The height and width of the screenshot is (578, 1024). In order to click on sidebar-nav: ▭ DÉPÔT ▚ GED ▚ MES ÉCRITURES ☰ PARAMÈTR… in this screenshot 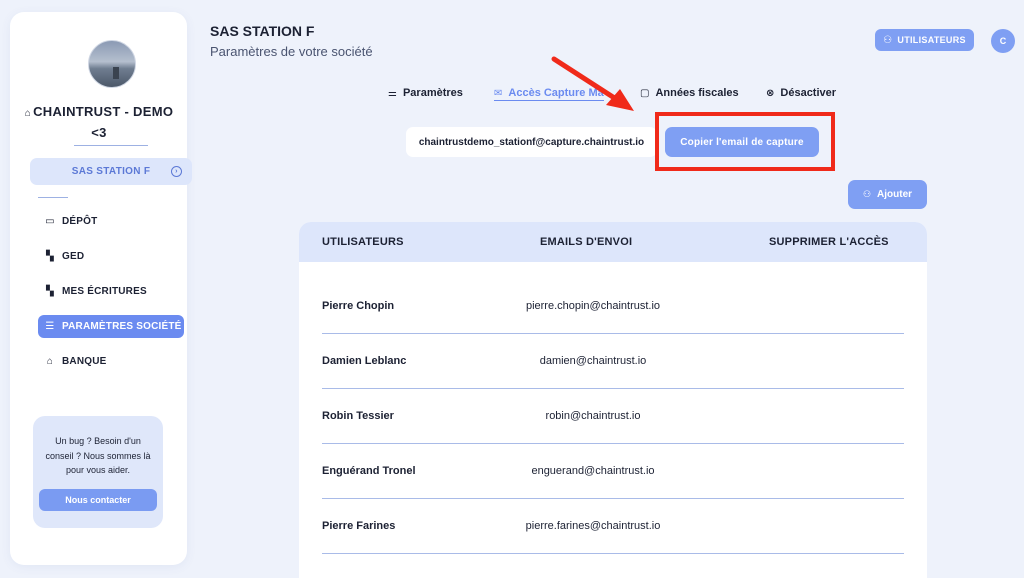, I will do `click(111, 297)`.